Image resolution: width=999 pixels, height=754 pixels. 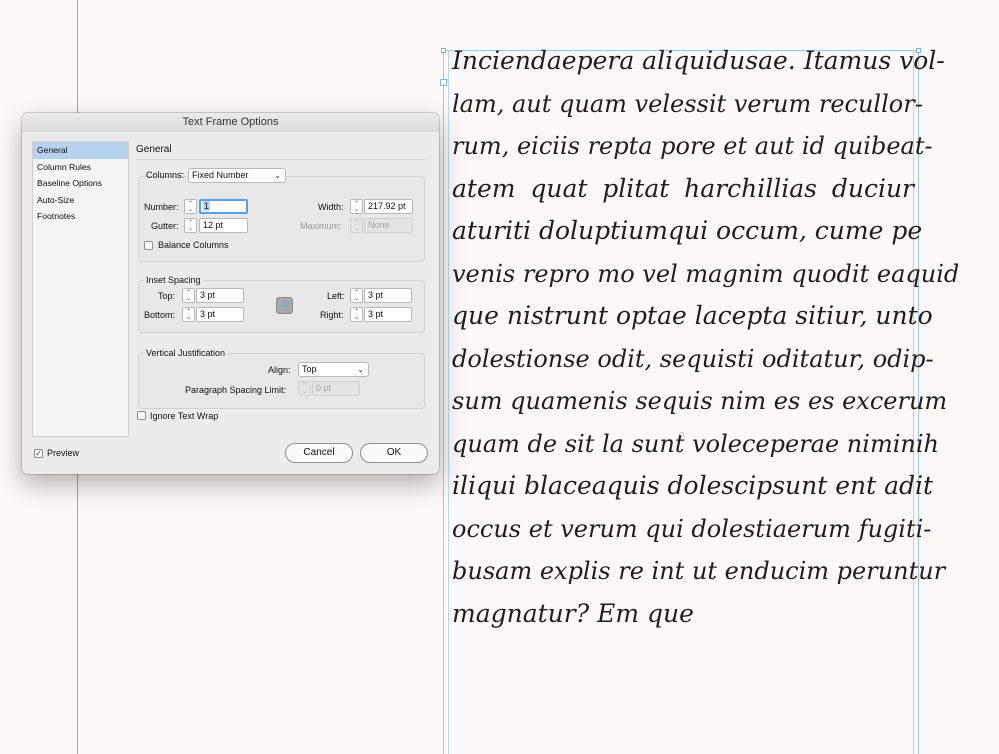 I want to click on text-line: aturiti doluptiumqui occum, cume pe, so click(x=687, y=230).